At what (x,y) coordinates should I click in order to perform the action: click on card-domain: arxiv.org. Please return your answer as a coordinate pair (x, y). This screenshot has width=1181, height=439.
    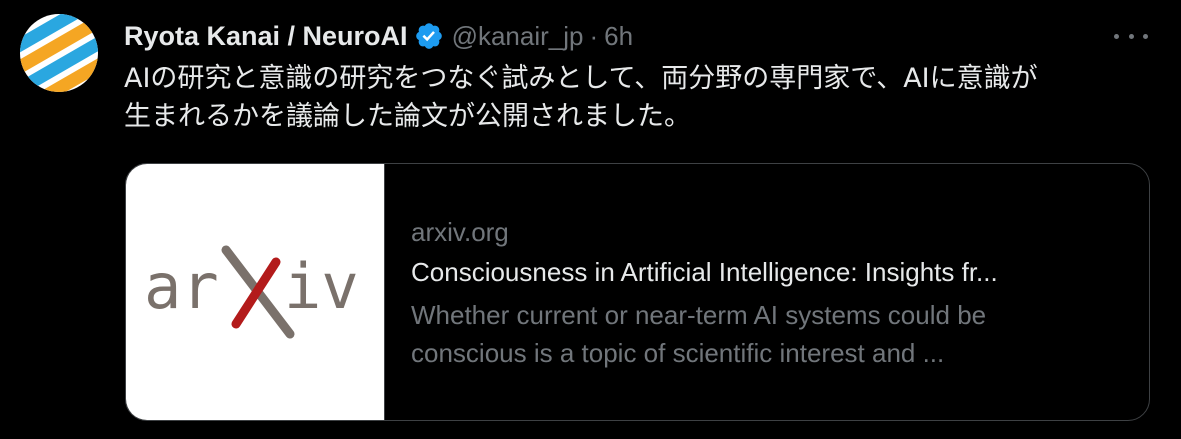
    Looking at the image, I should click on (460, 232).